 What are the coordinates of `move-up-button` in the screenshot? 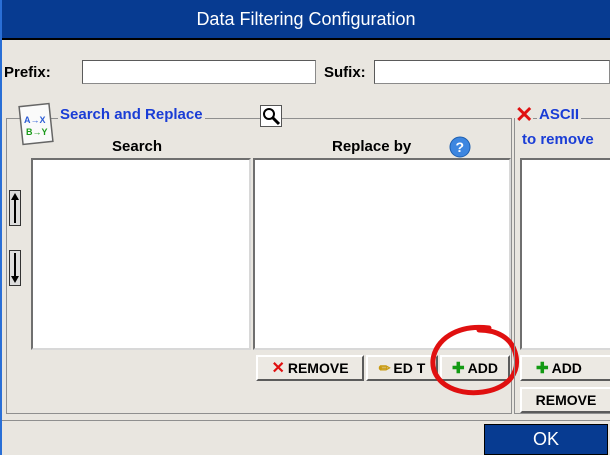 It's located at (15, 208).